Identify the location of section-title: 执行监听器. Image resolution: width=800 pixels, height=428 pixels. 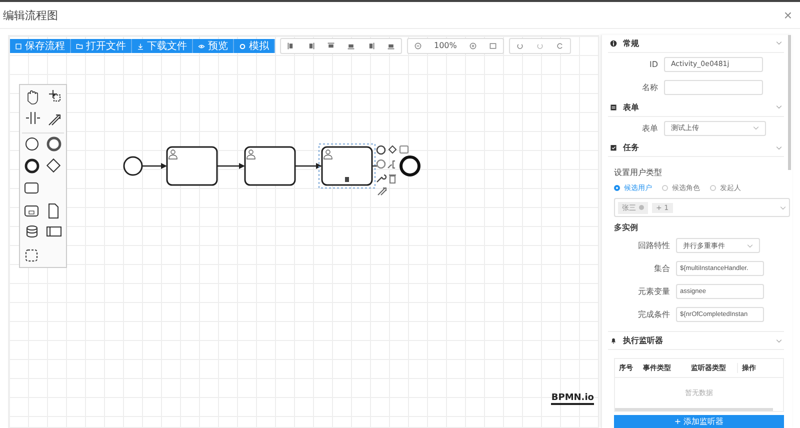
(643, 340).